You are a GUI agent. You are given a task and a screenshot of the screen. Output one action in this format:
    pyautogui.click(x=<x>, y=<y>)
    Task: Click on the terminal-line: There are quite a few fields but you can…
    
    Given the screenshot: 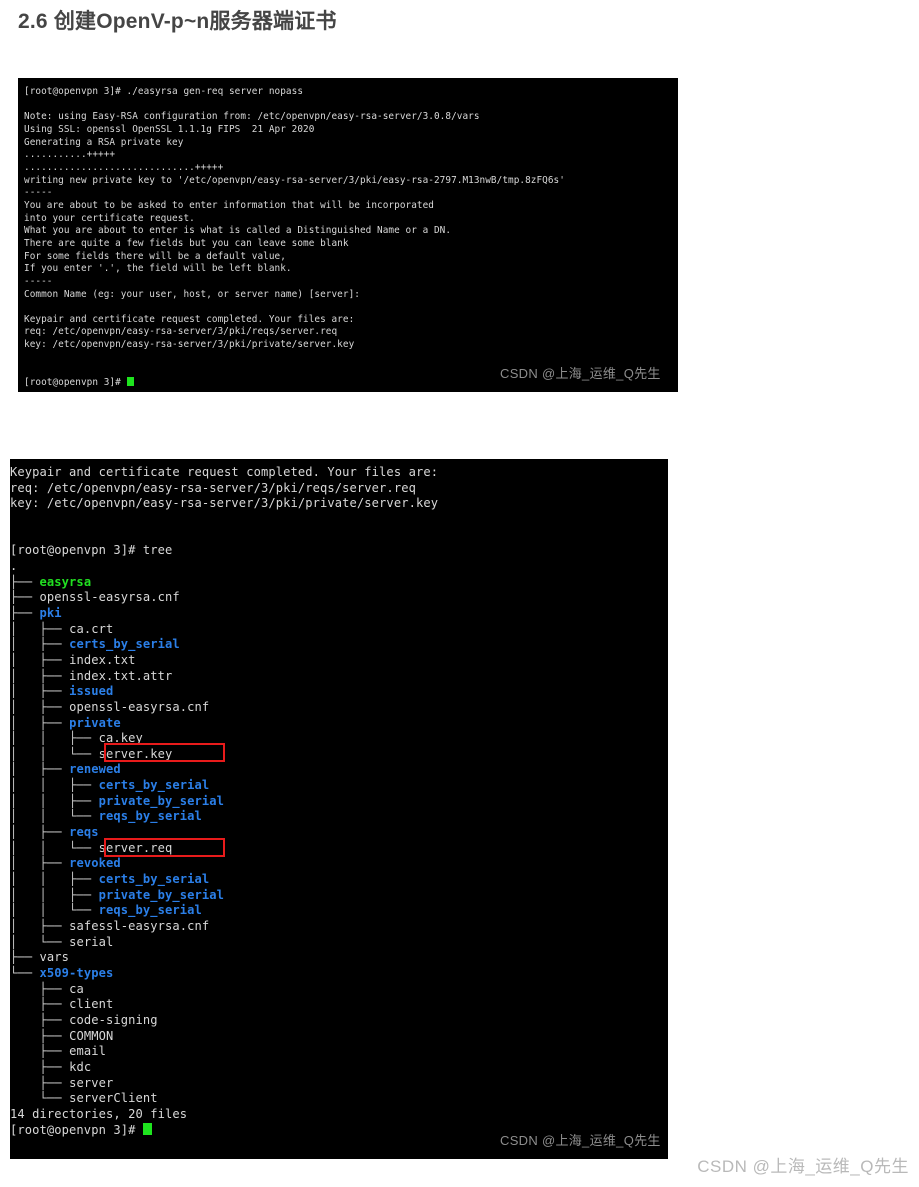 What is the action you would take?
    pyautogui.click(x=186, y=243)
    